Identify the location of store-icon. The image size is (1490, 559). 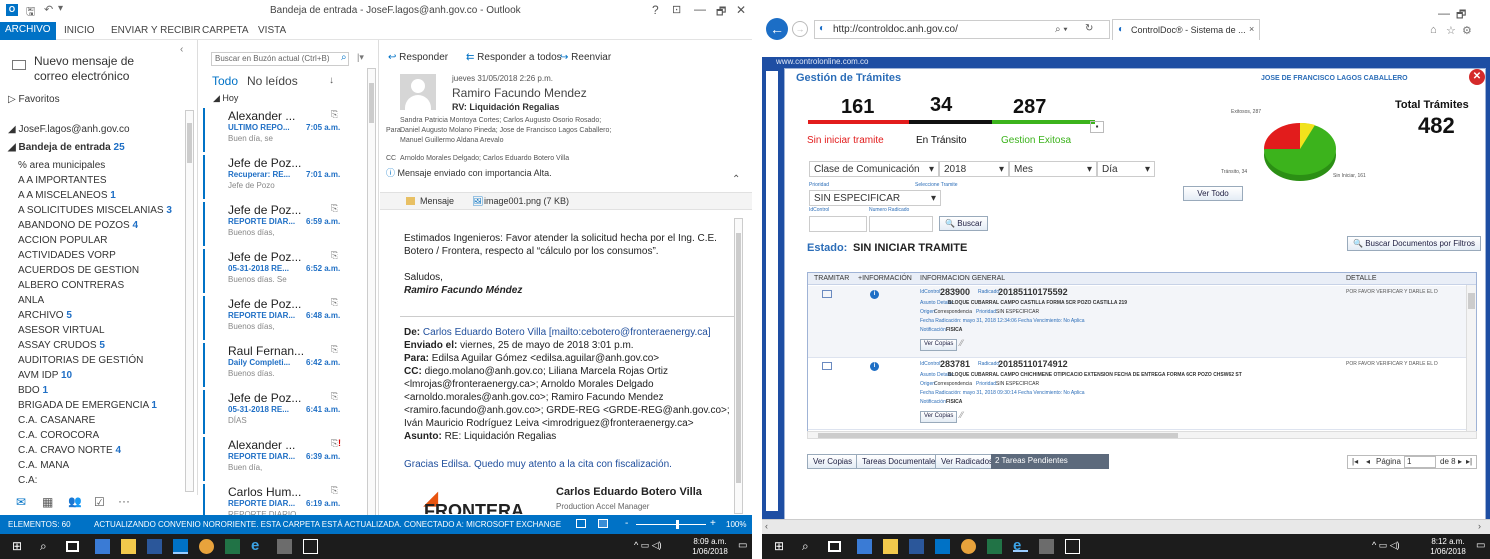
(128, 546).